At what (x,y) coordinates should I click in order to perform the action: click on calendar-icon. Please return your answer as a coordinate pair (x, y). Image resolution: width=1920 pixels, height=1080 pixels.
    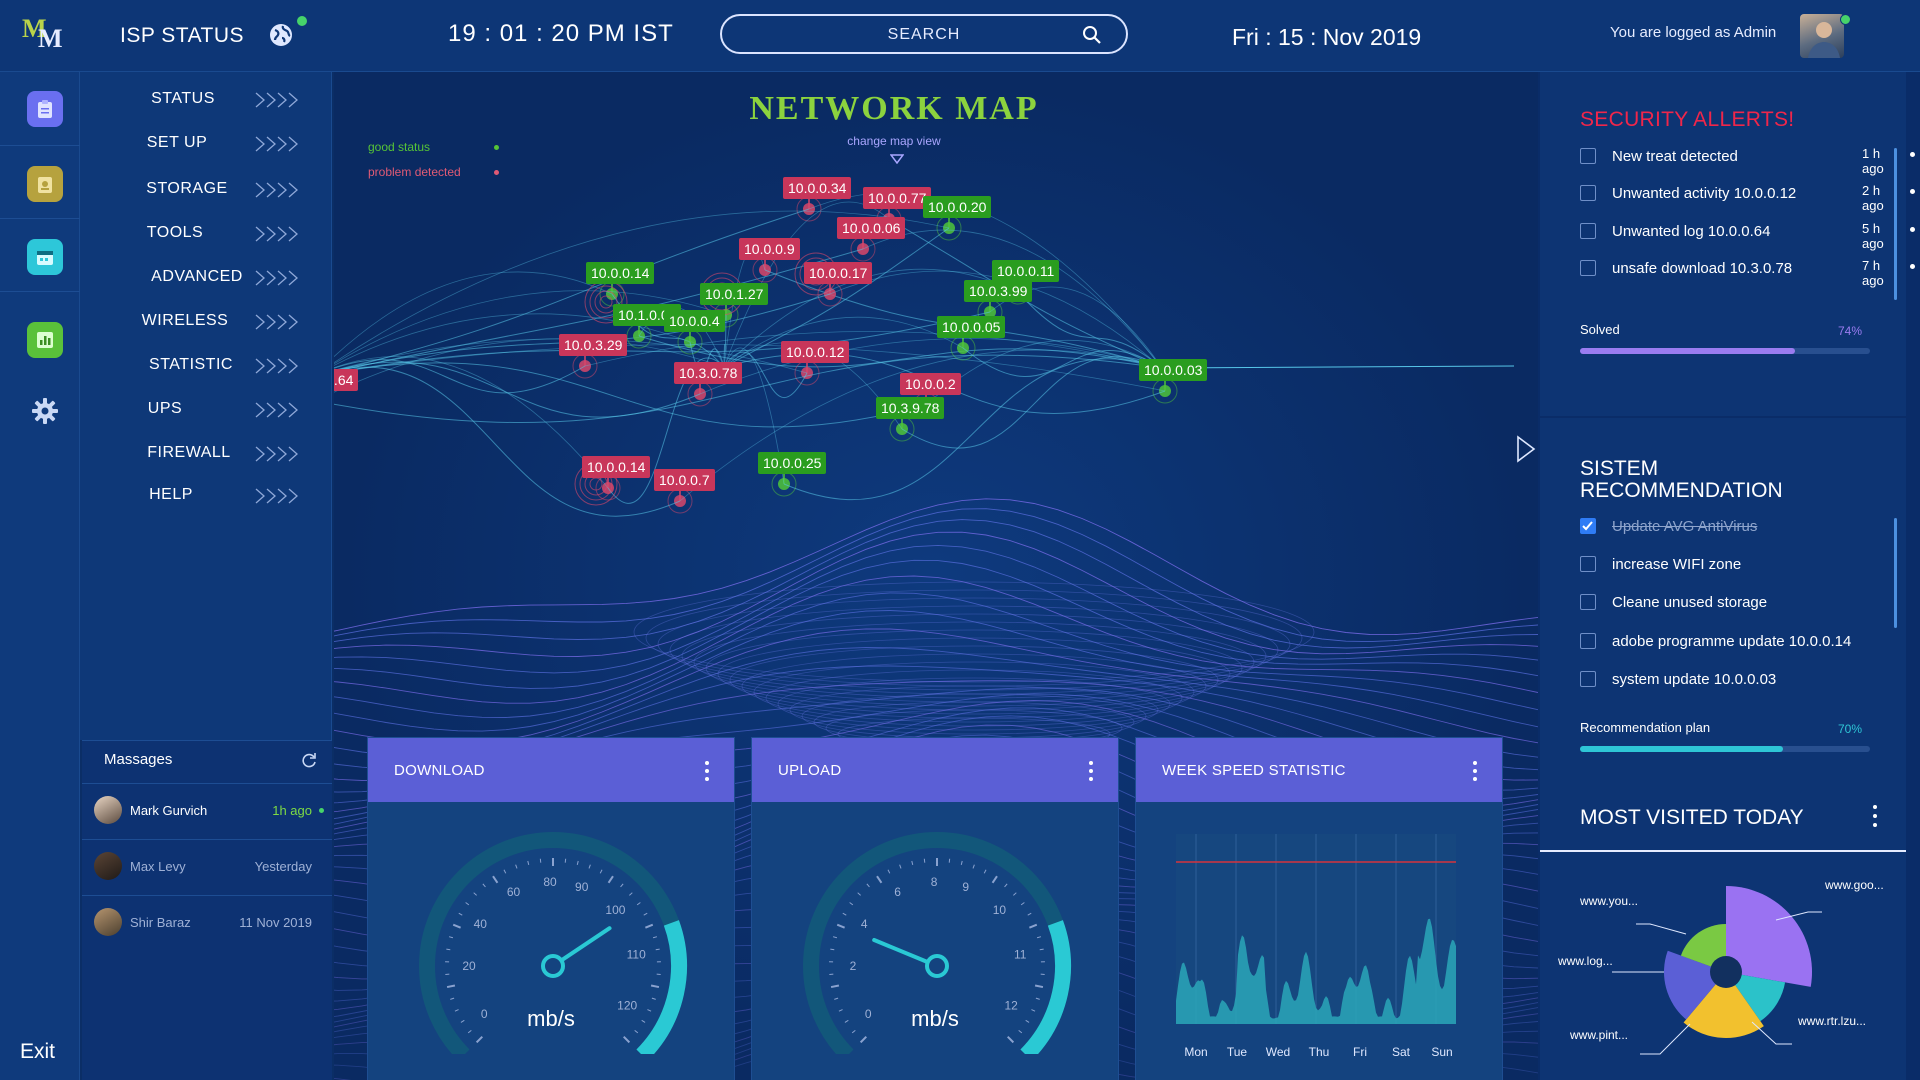
    Looking at the image, I should click on (45, 257).